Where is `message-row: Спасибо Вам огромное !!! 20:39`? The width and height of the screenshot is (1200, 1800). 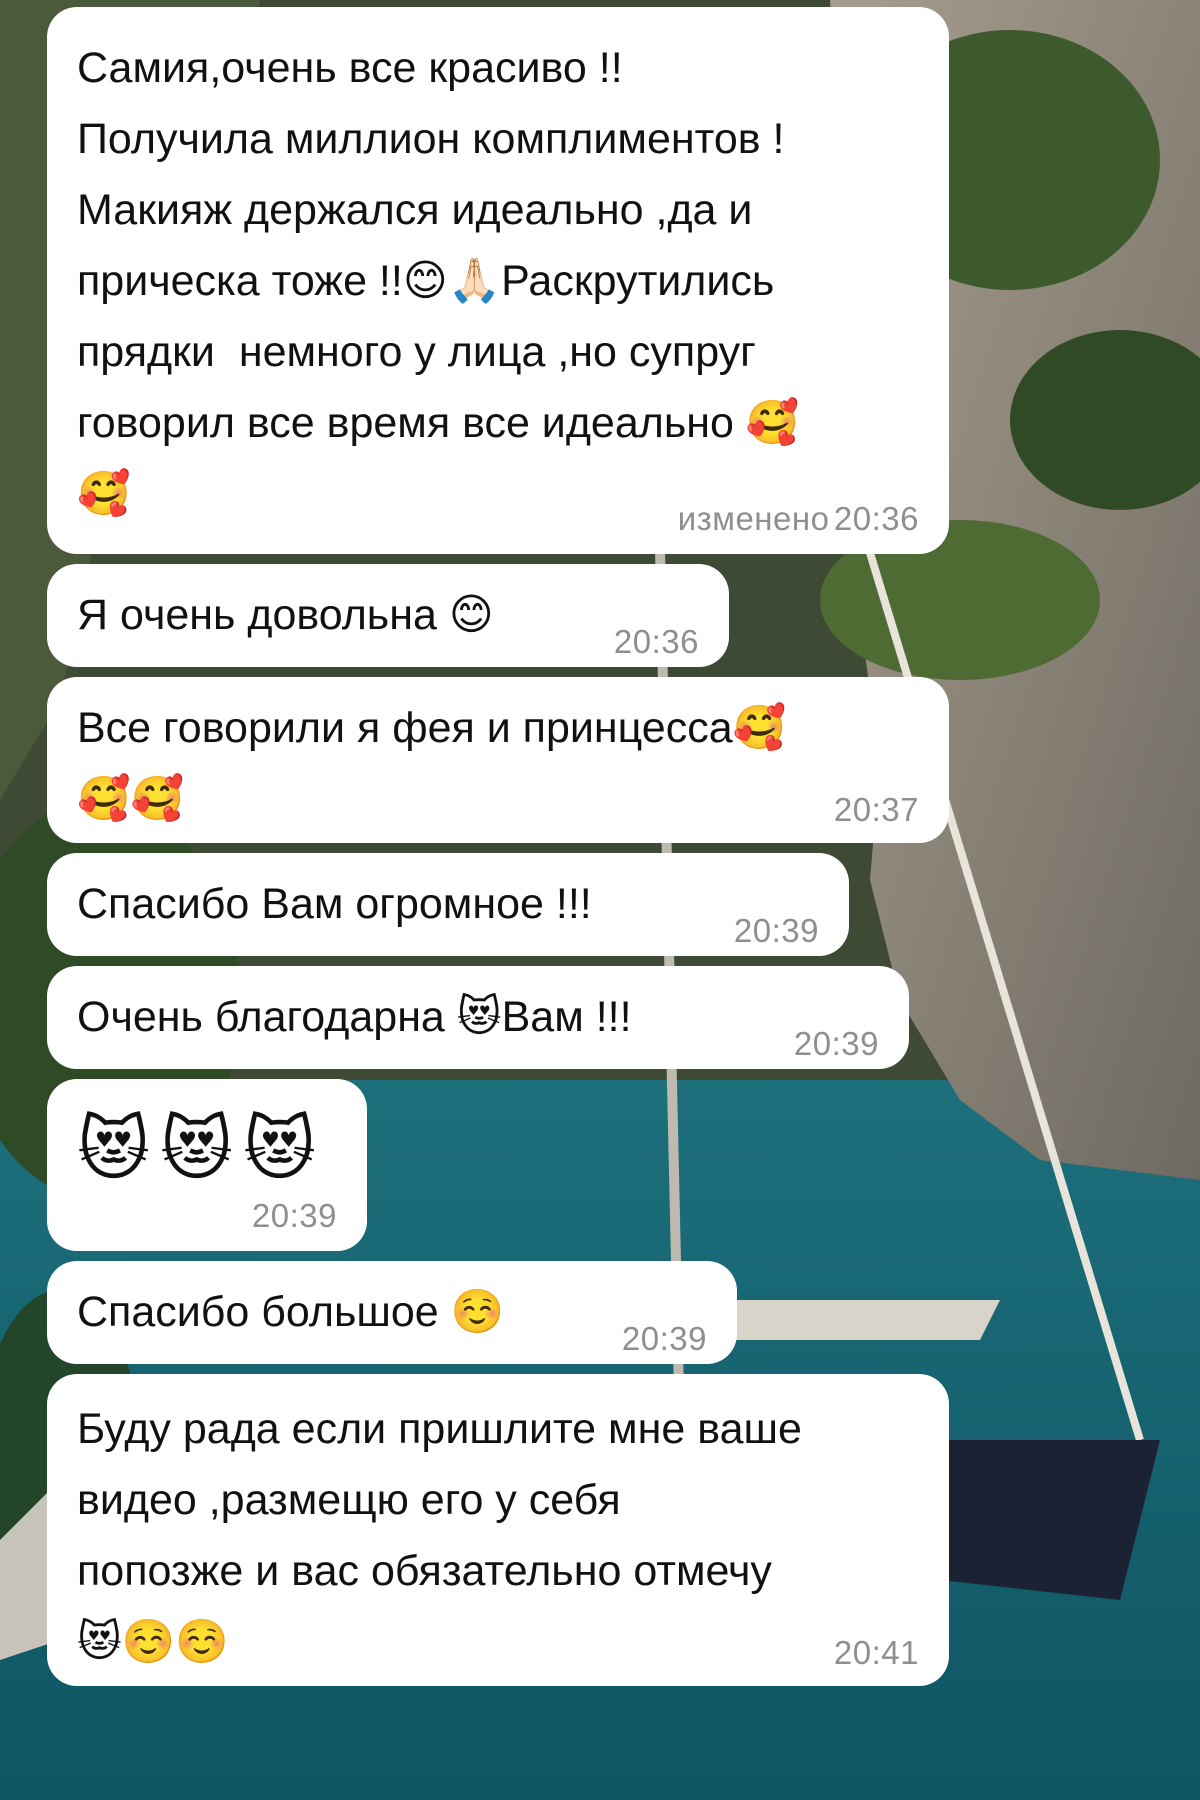
message-row: Спасибо Вам огромное !!! 20:39 is located at coordinates (448, 909).